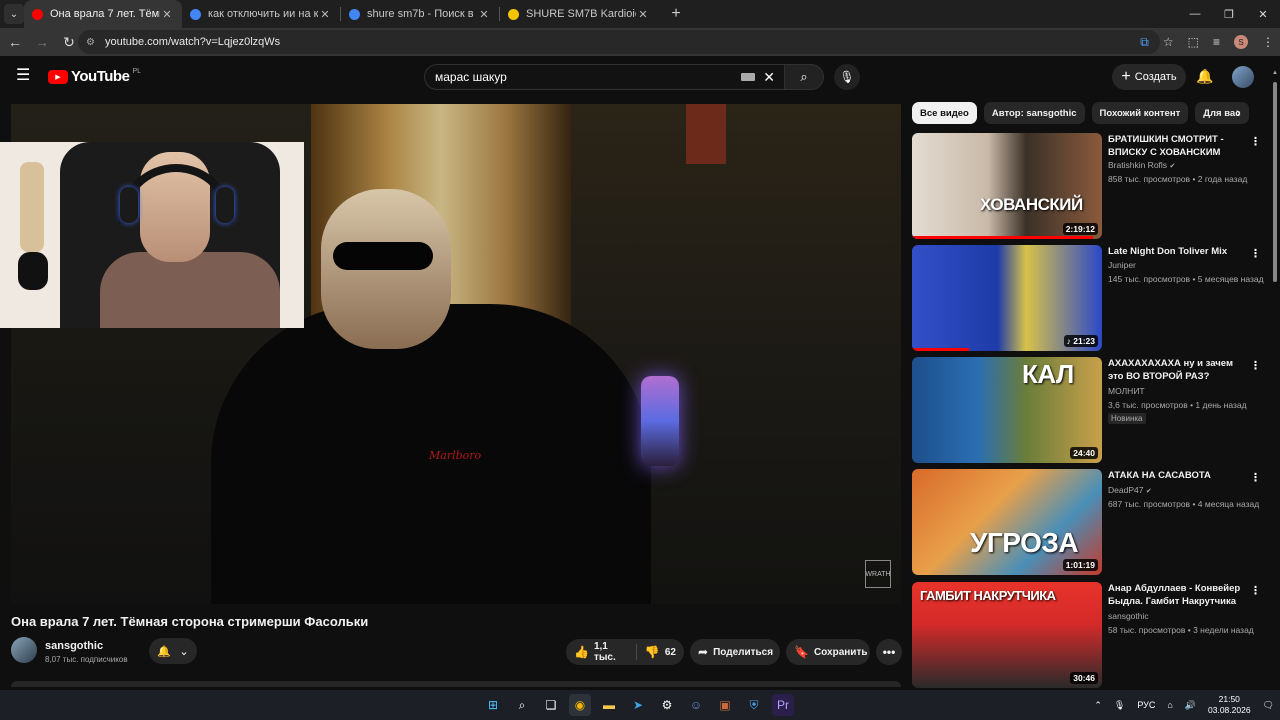 The height and width of the screenshot is (720, 1280). Describe the element at coordinates (783, 705) in the screenshot. I see `premiere-pro-icon: Pr` at that location.